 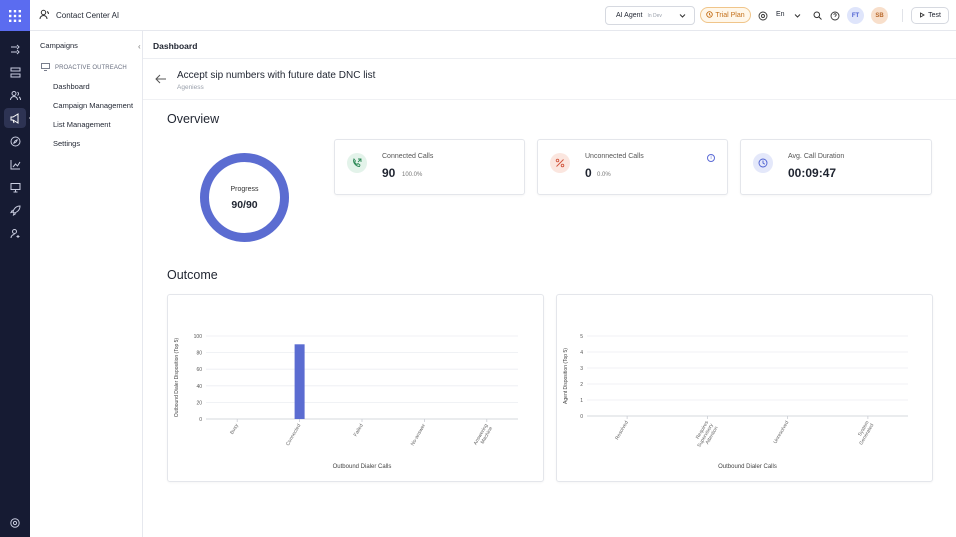 I want to click on x-tick-label: SystemGenerated, so click(x=865, y=433).